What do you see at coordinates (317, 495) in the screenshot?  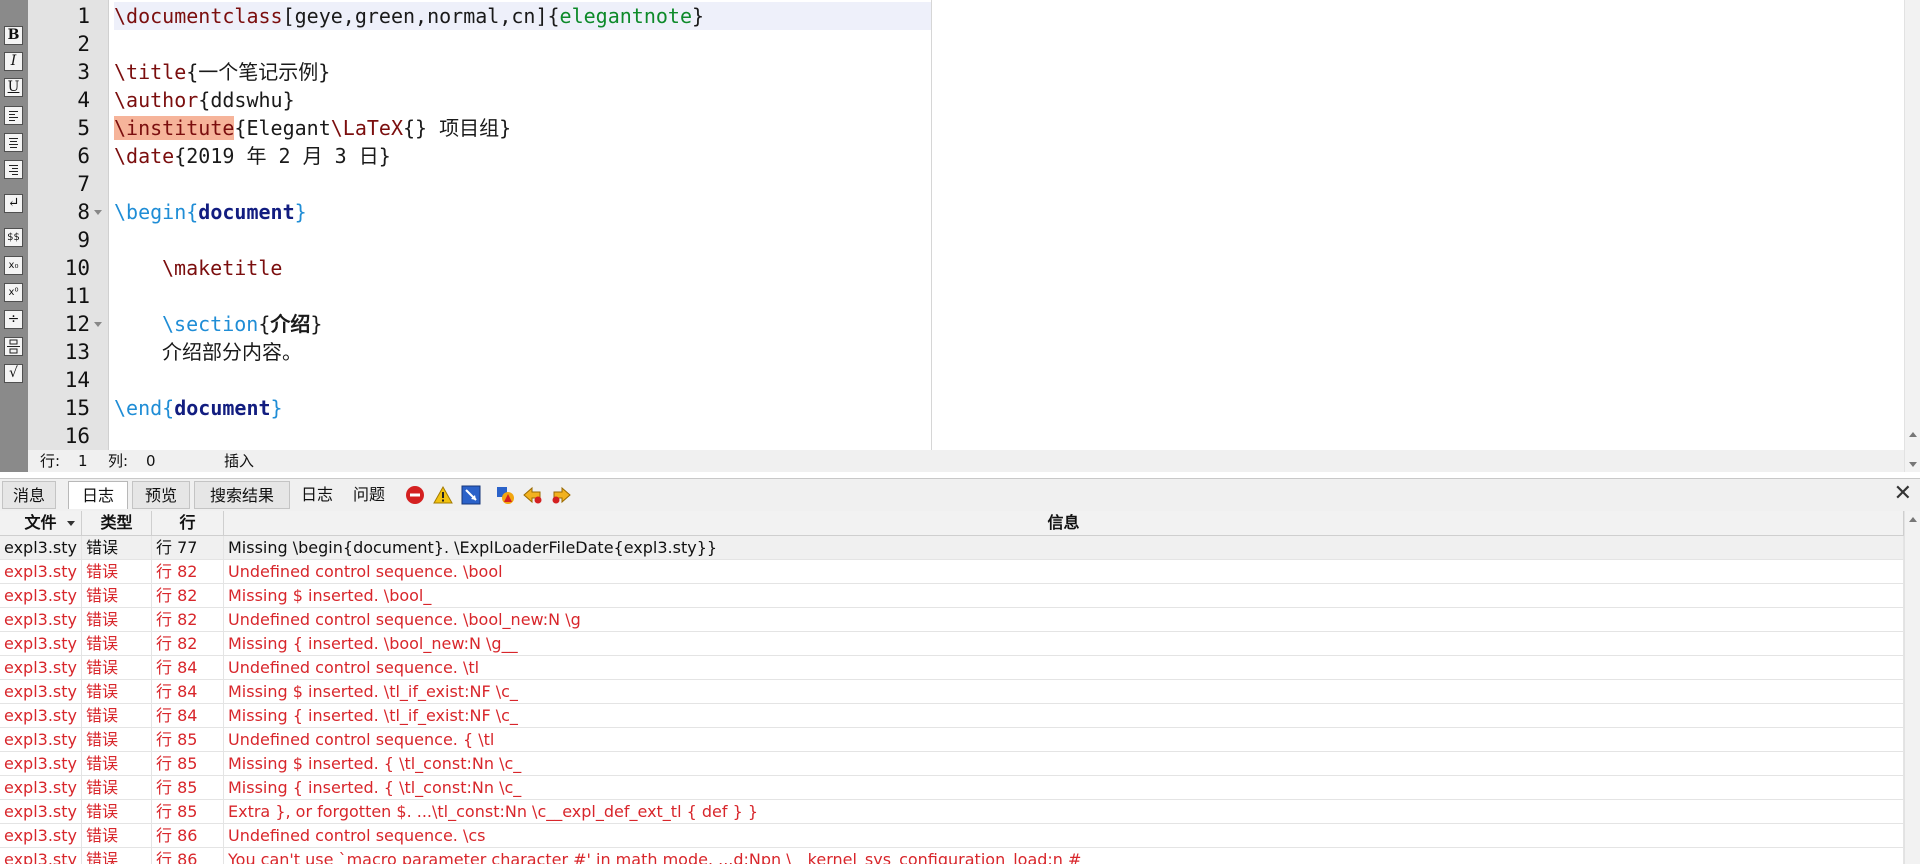 I see `tab-log-2: 日志` at bounding box center [317, 495].